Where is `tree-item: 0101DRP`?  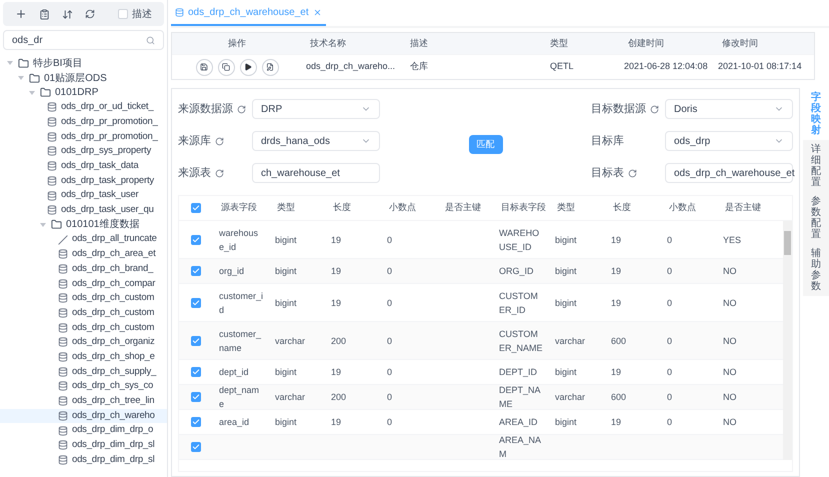 tree-item: 0101DRP is located at coordinates (83, 92).